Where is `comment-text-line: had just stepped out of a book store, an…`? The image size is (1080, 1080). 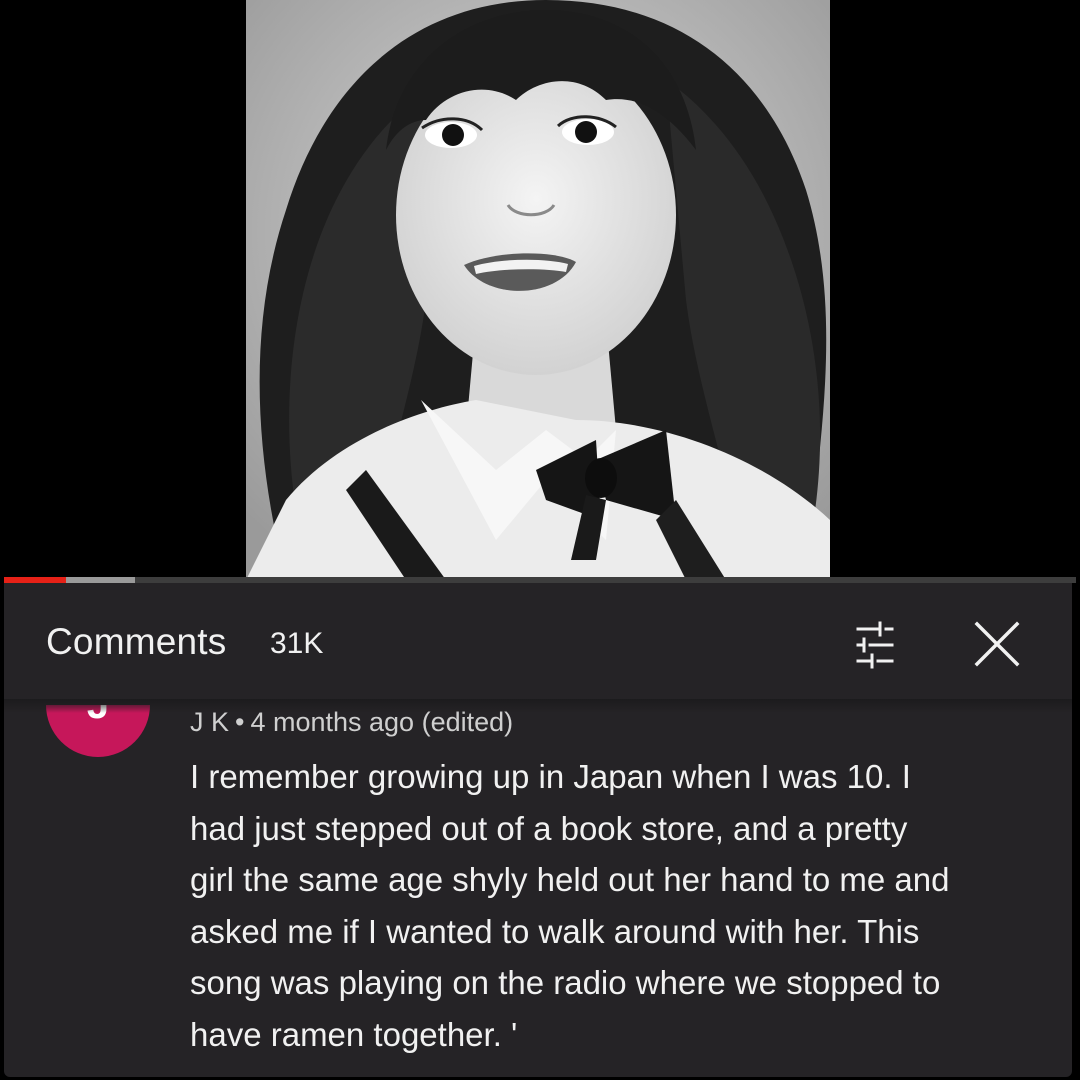
comment-text-line: had just stepped out of a book store, an… is located at coordinates (549, 828).